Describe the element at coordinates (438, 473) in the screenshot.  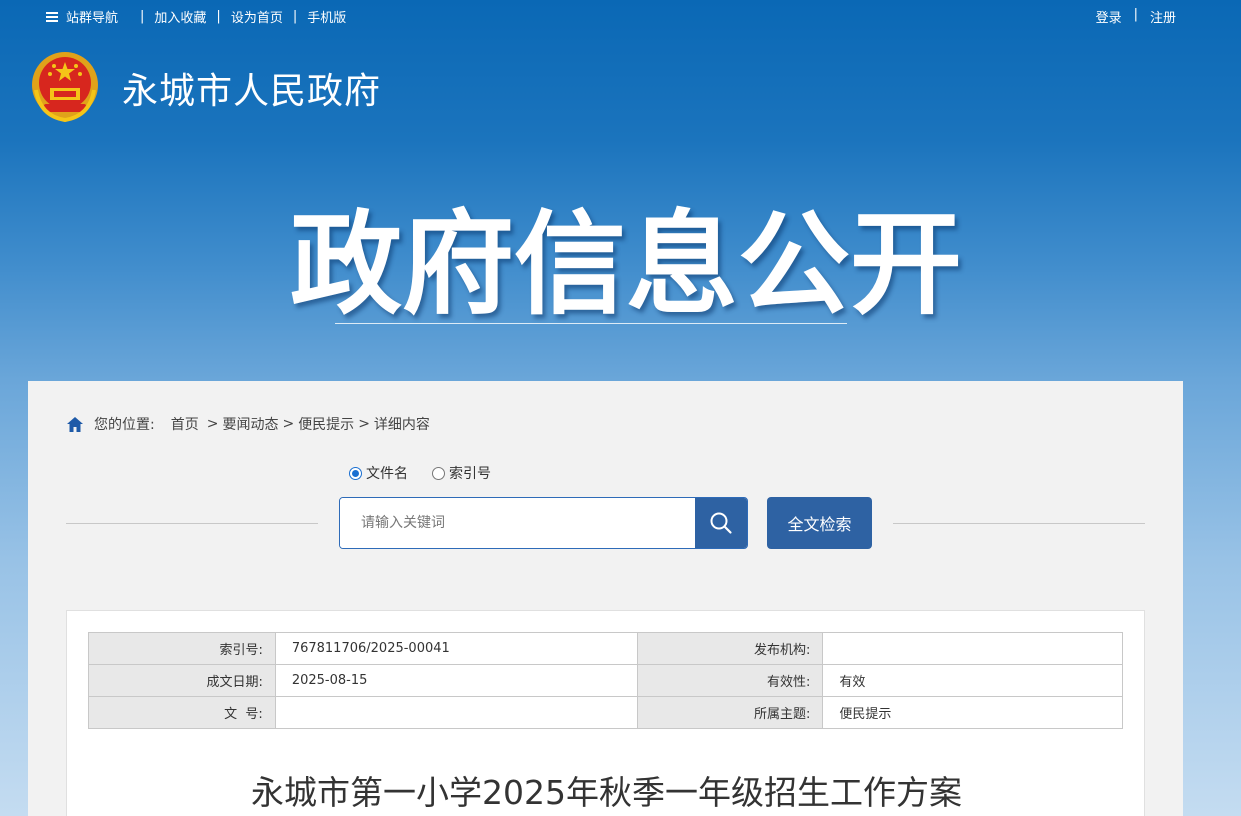
I see `radio-index` at that location.